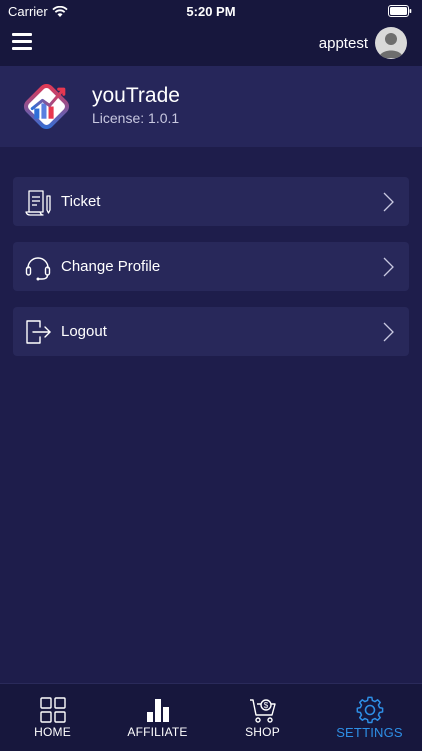 Image resolution: width=422 pixels, height=751 pixels. I want to click on menu-item-change-profile: Change Profile, so click(211, 266).